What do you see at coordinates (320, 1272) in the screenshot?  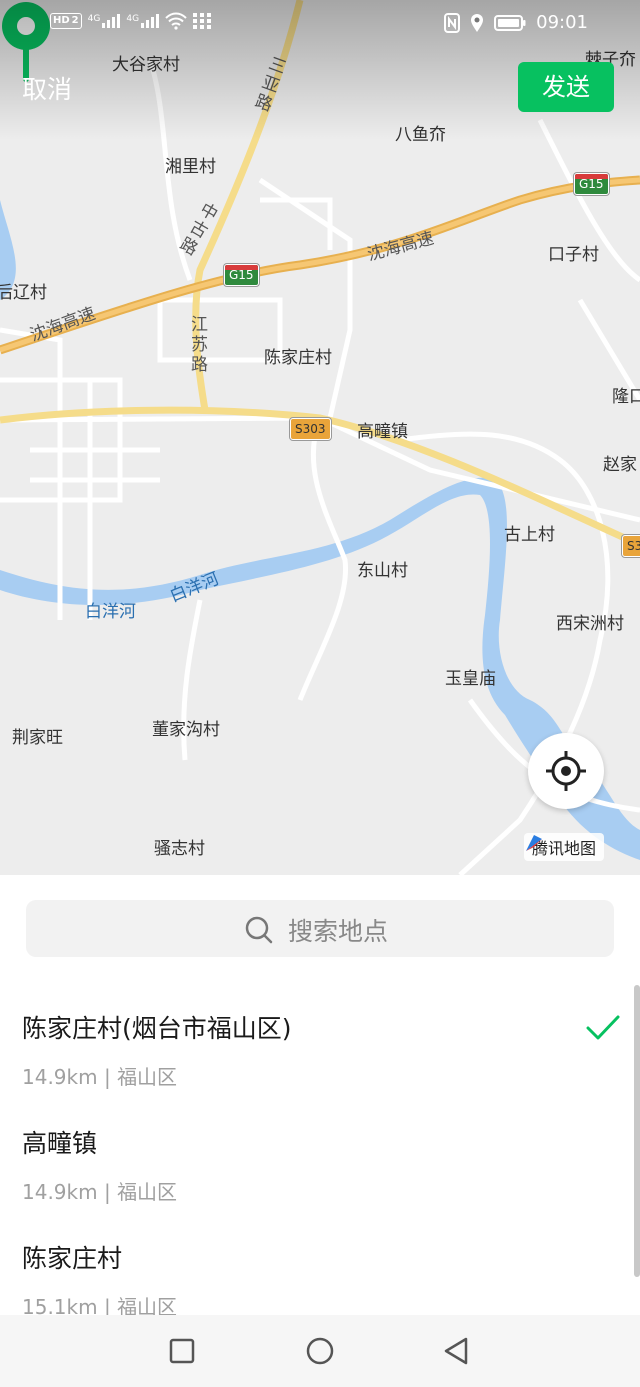 I see `list-item: 陈家庄村 15.1km | 福山区` at bounding box center [320, 1272].